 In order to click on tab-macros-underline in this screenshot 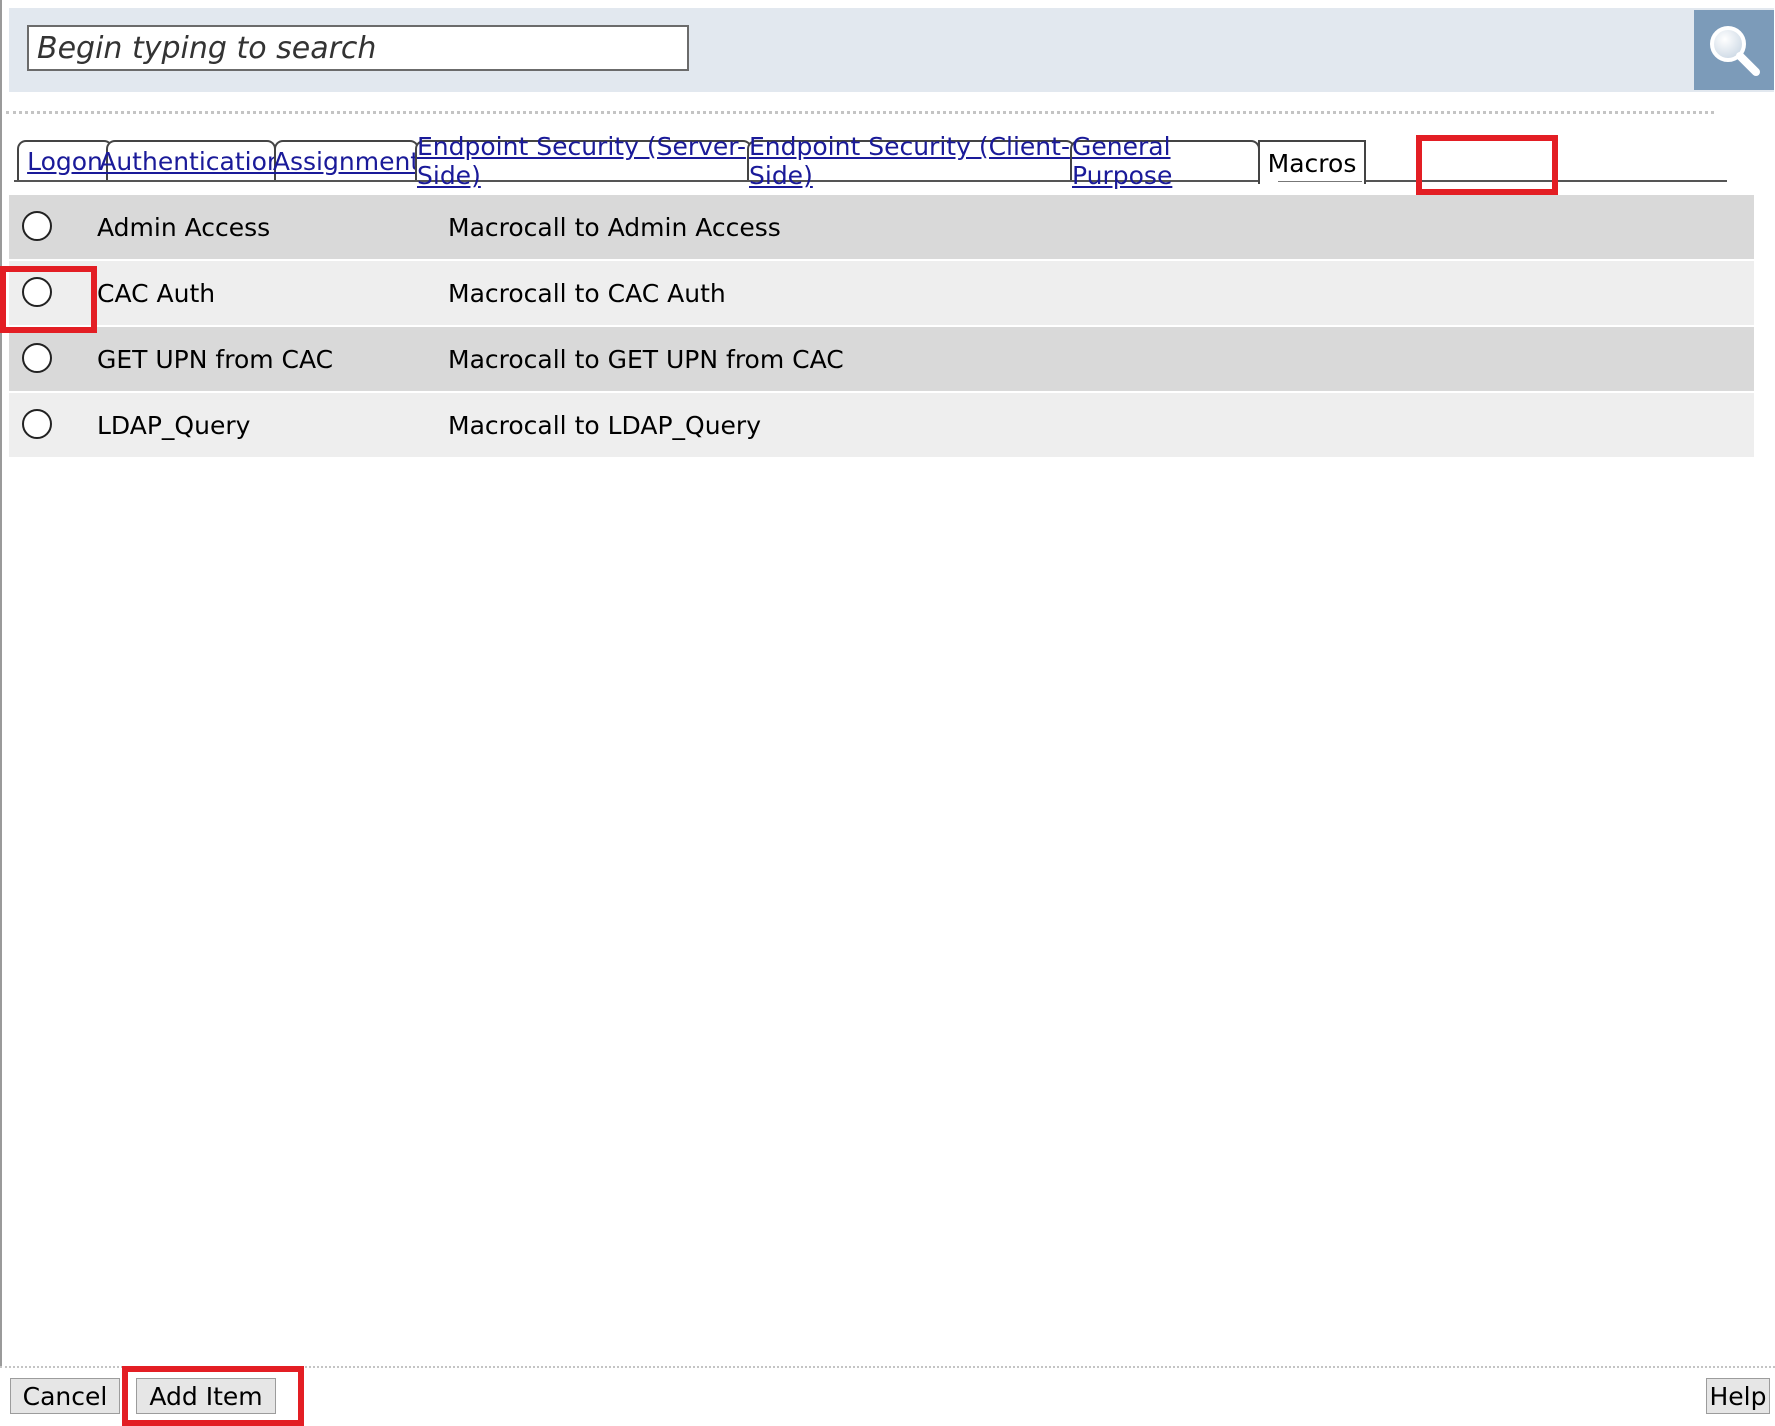, I will do `click(1320, 181)`.